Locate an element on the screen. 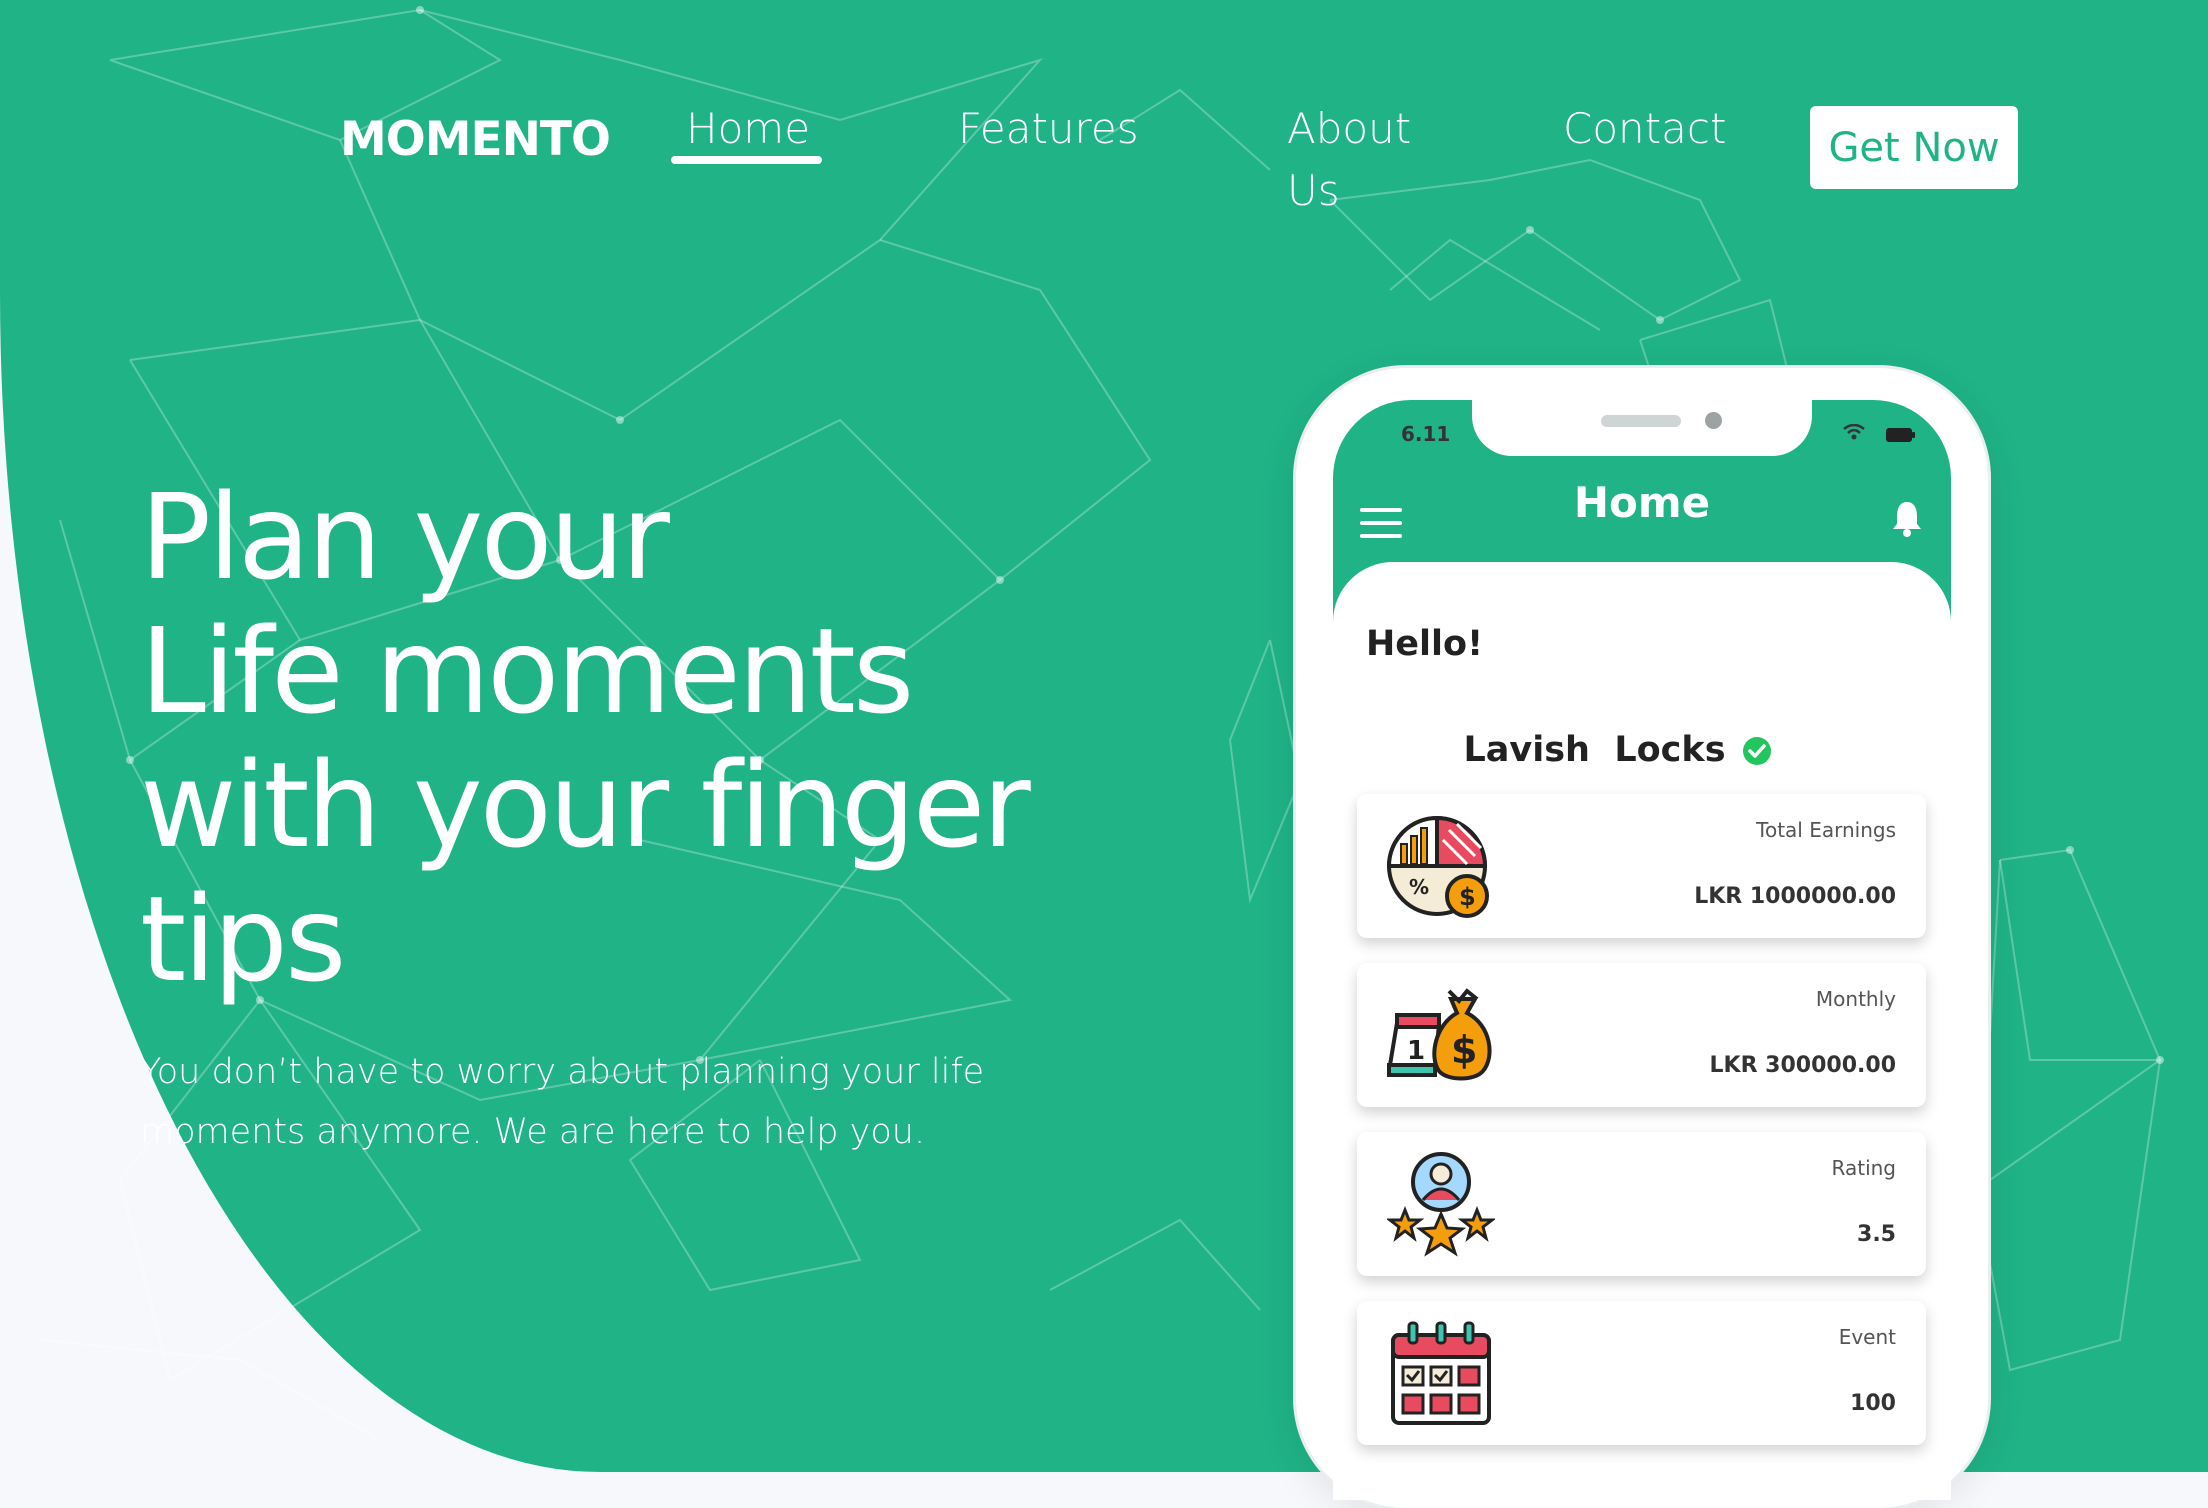  card-label: Rating is located at coordinates (1863, 1168).